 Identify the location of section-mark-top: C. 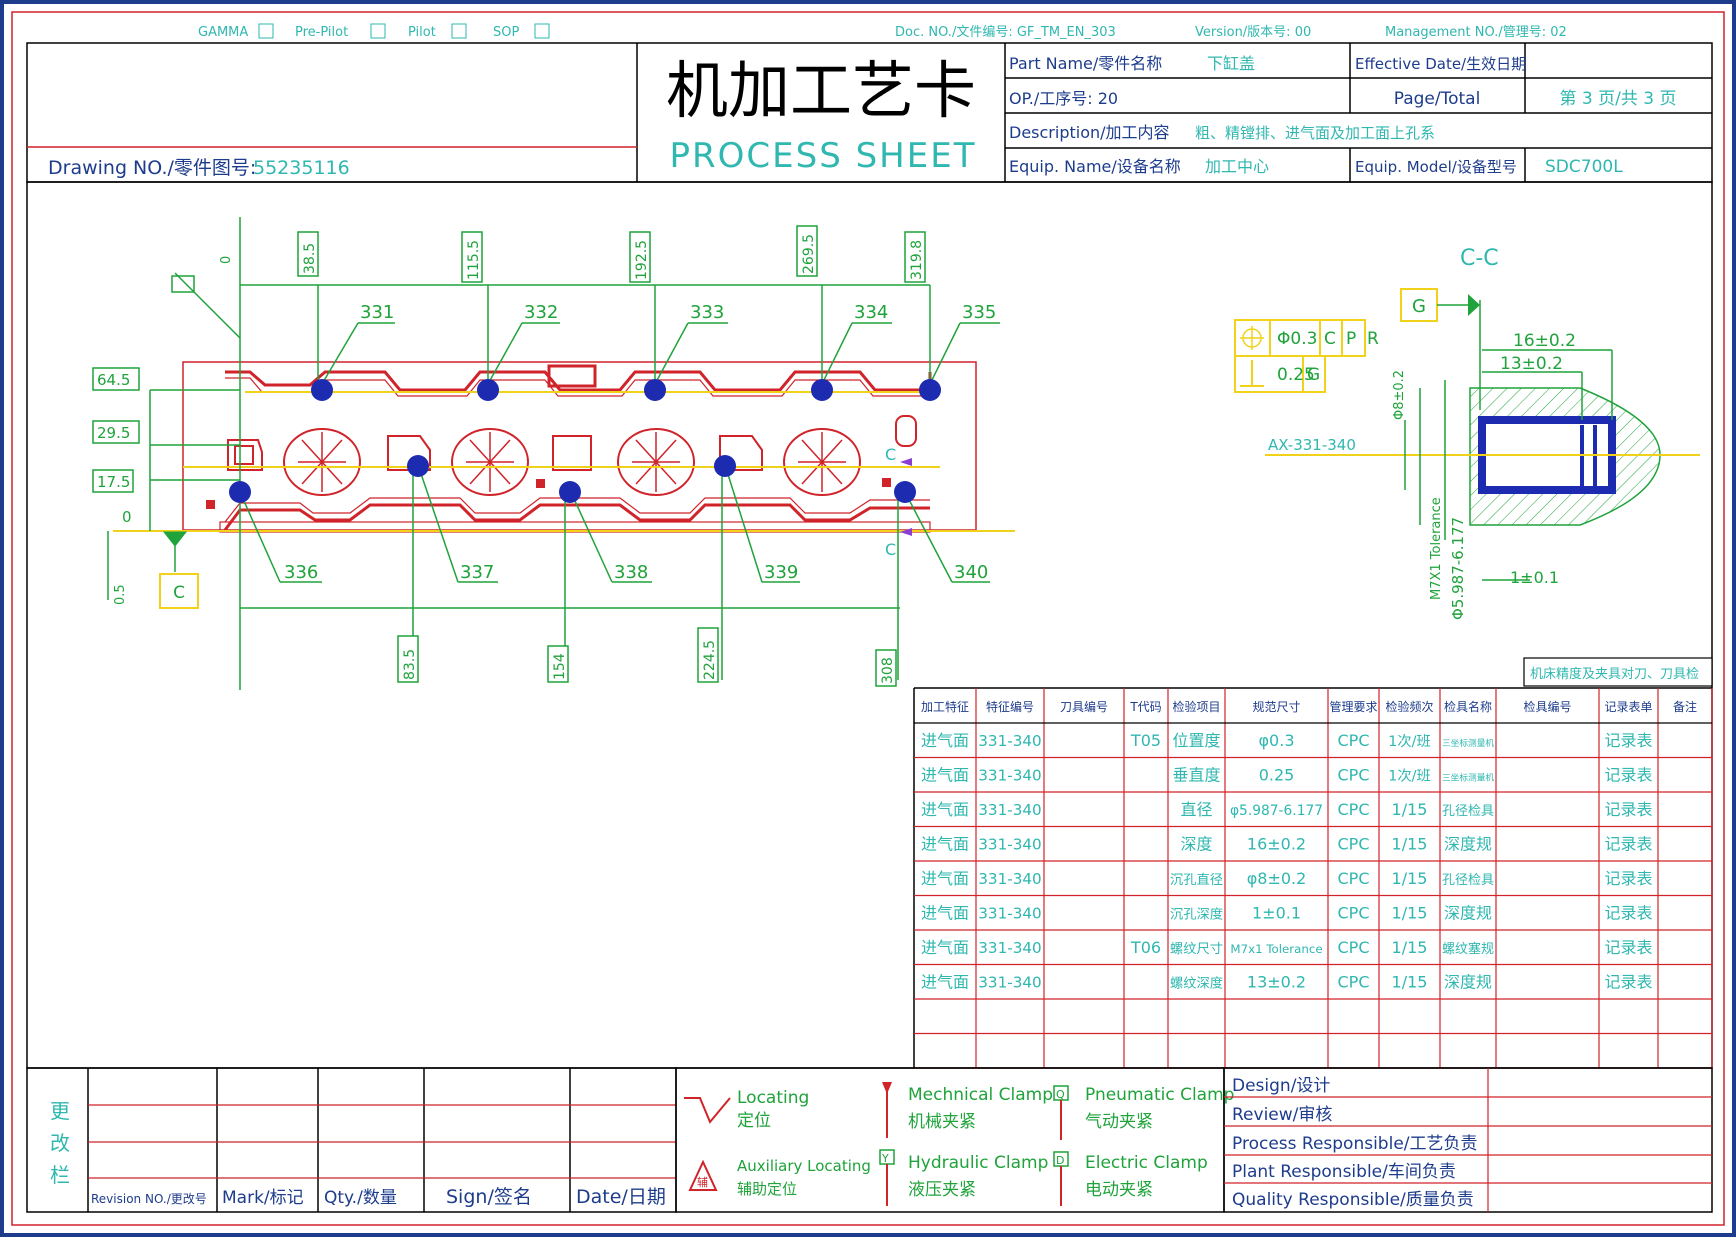
(890, 454).